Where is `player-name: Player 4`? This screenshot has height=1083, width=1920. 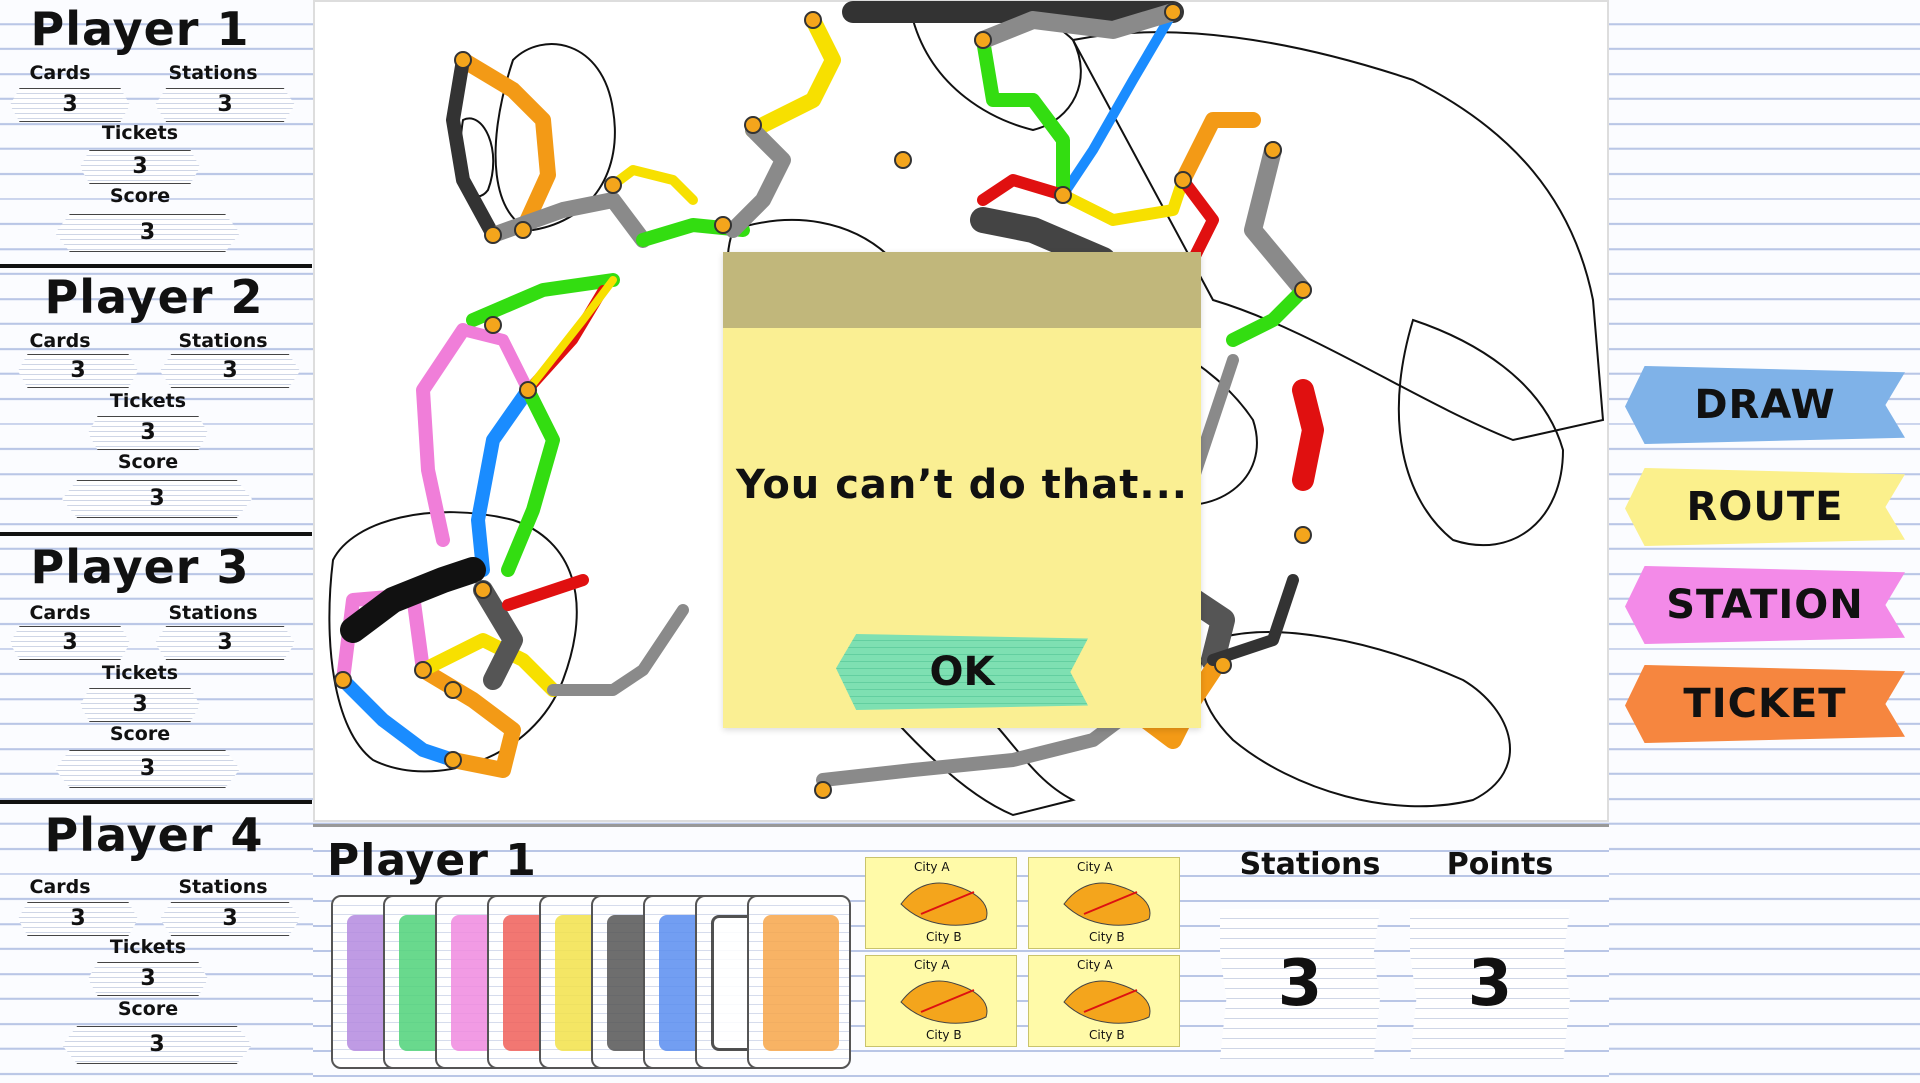 player-name: Player 4 is located at coordinates (154, 835).